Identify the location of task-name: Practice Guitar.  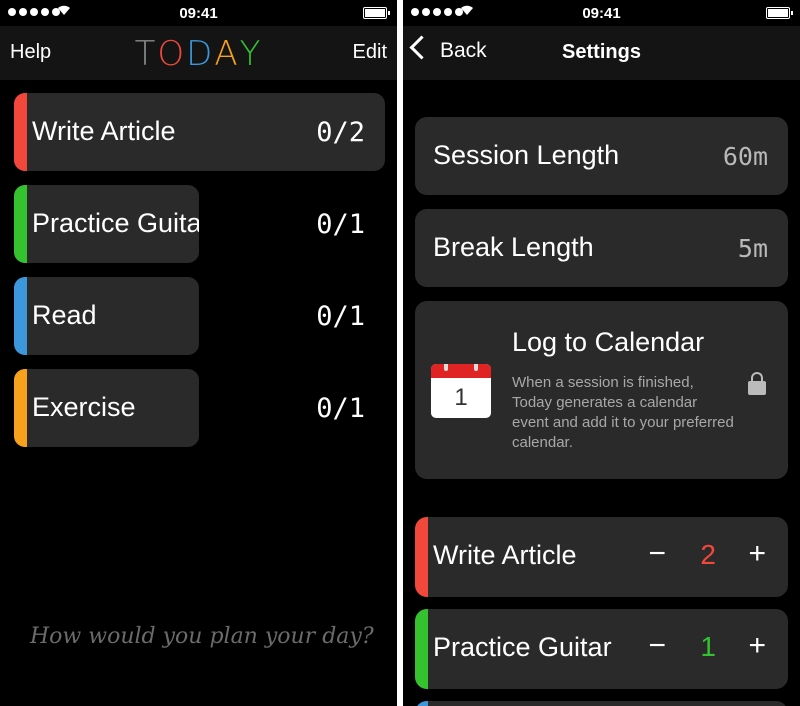
(115, 223).